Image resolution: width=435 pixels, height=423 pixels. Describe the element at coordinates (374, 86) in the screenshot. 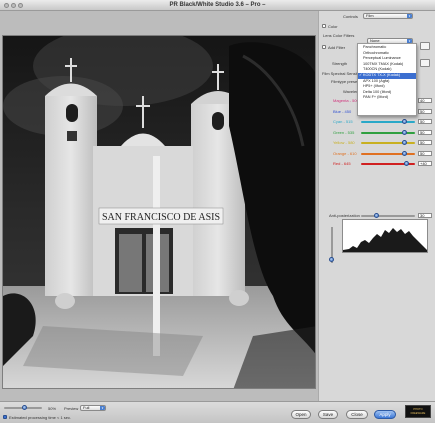

I see `filmtype-menu-item-label: HP5+ (Ilford)` at that location.